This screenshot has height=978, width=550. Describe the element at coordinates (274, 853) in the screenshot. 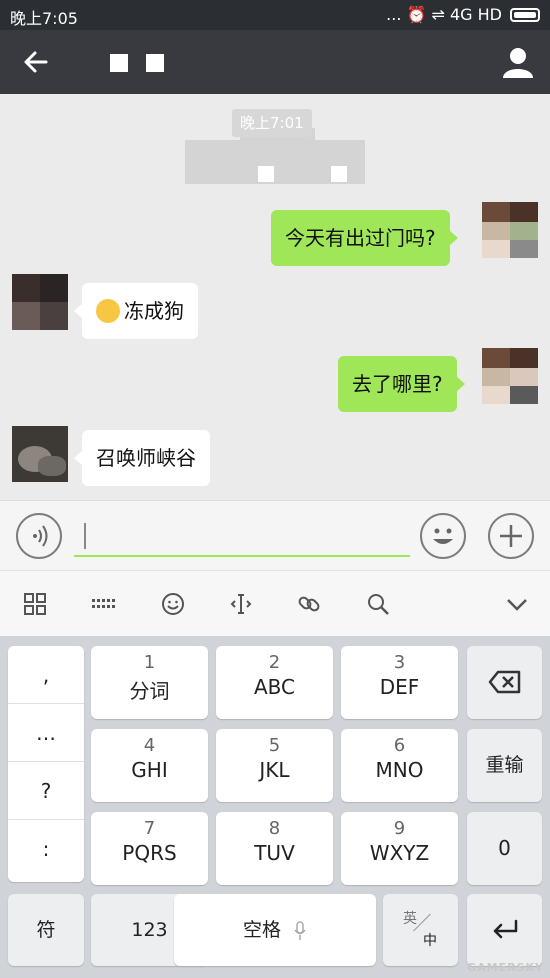

I see `key-label: TUV` at that location.